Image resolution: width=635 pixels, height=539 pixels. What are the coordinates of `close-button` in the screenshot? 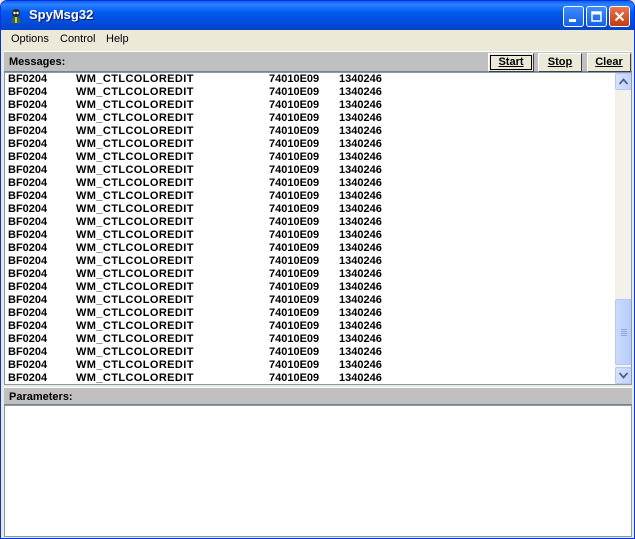 It's located at (619, 16).